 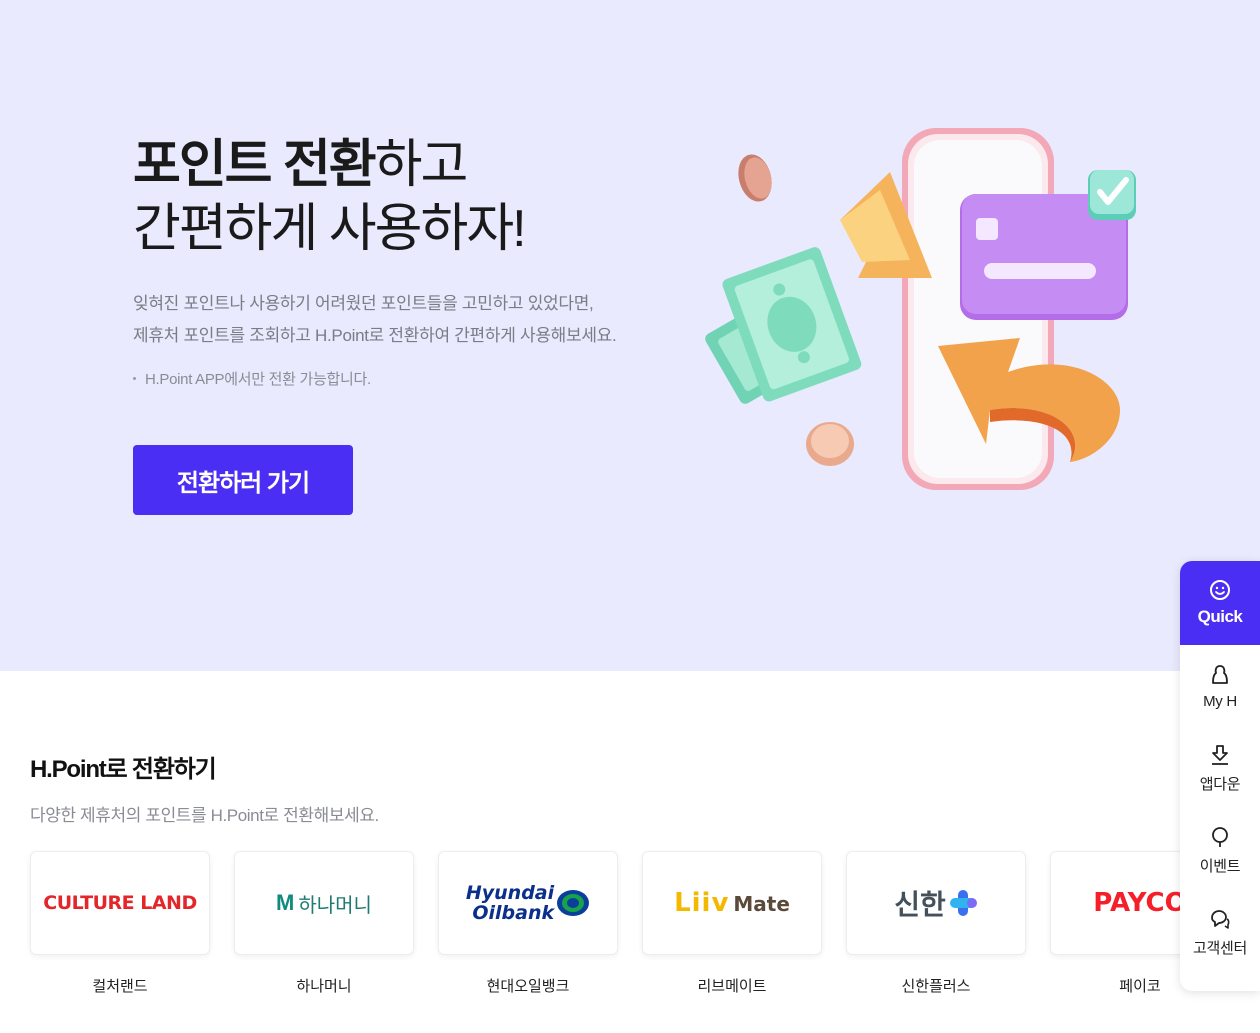 I want to click on shinhan-plus-logo: 신한, so click(x=936, y=903).